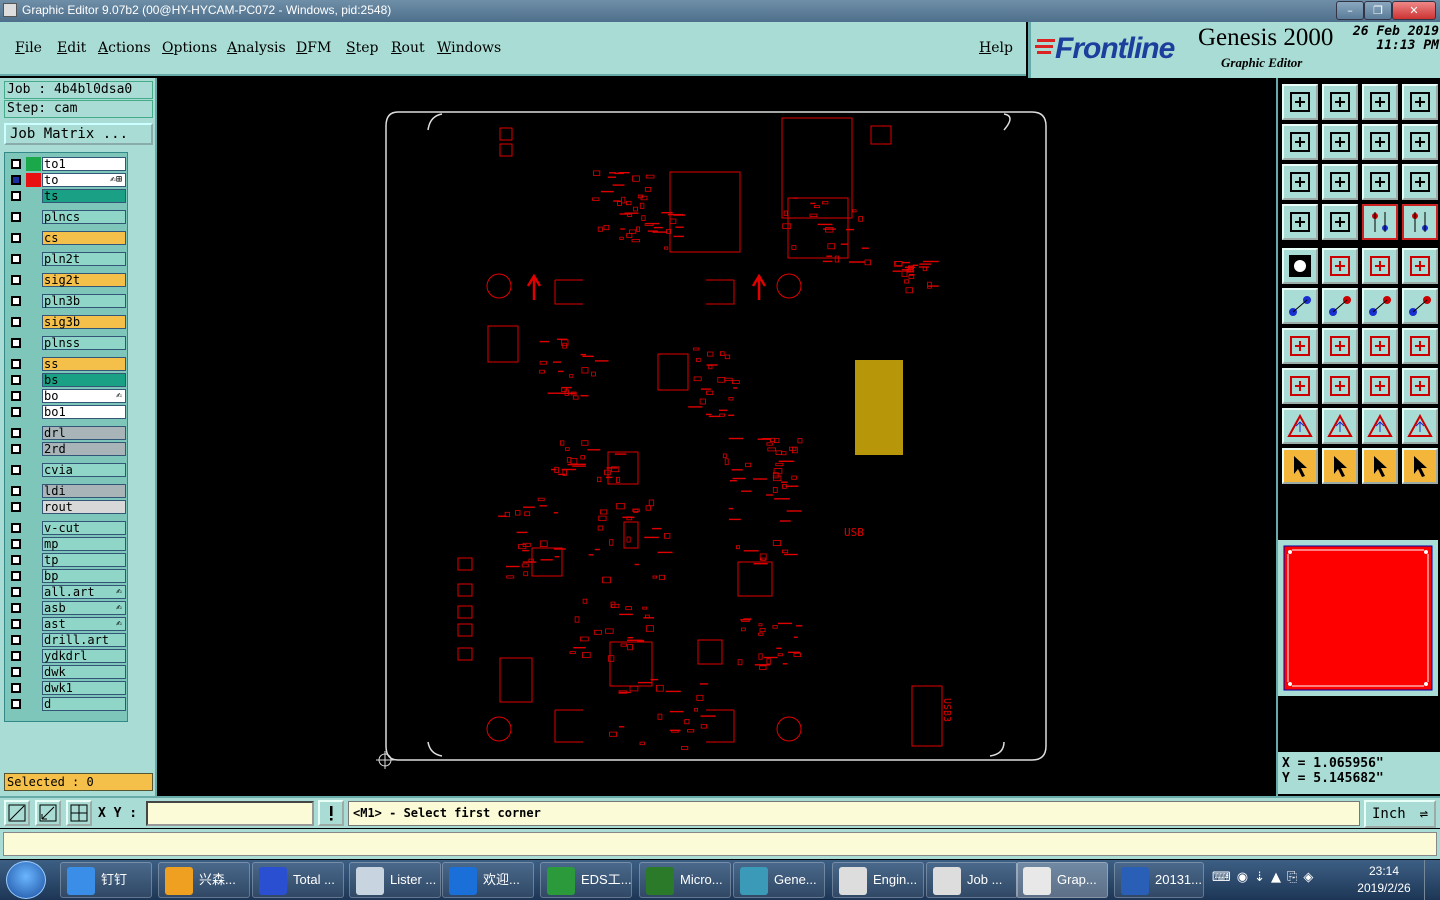  What do you see at coordinates (1420, 266) in the screenshot?
I see `circle-tool-icon` at bounding box center [1420, 266].